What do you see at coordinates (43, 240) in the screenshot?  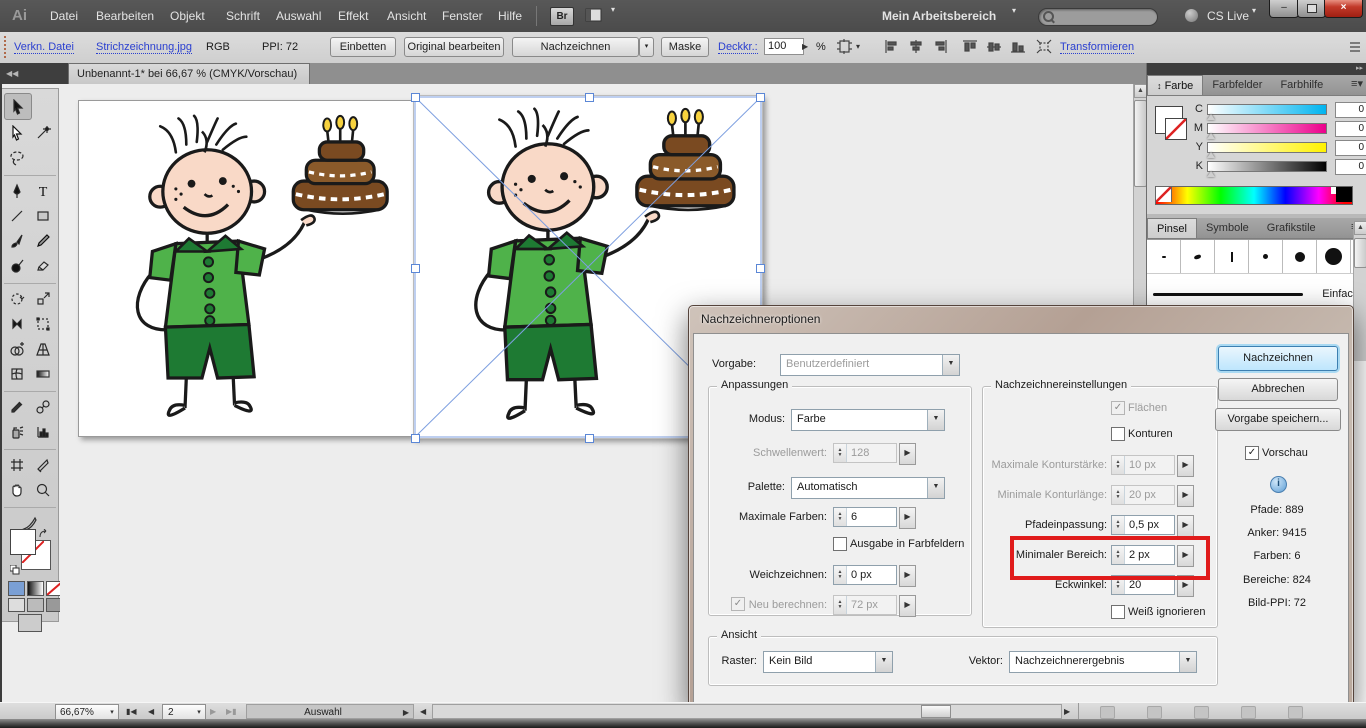 I see `pencil-tool` at bounding box center [43, 240].